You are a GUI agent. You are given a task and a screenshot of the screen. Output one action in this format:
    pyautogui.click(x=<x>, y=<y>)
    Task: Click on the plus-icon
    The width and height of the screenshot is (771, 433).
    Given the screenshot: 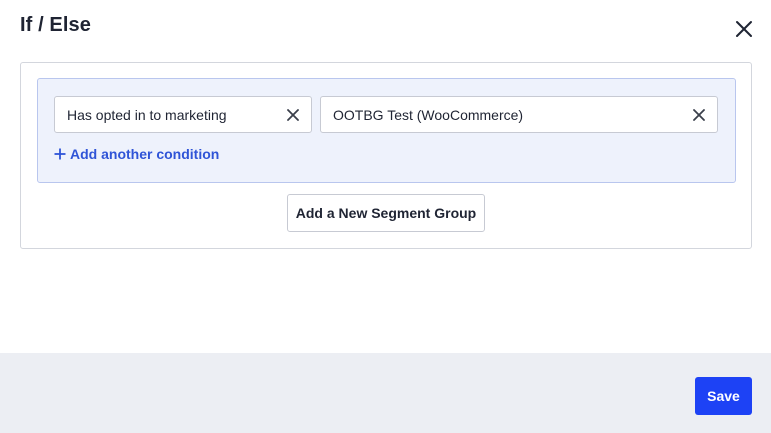 What is the action you would take?
    pyautogui.click(x=60, y=154)
    